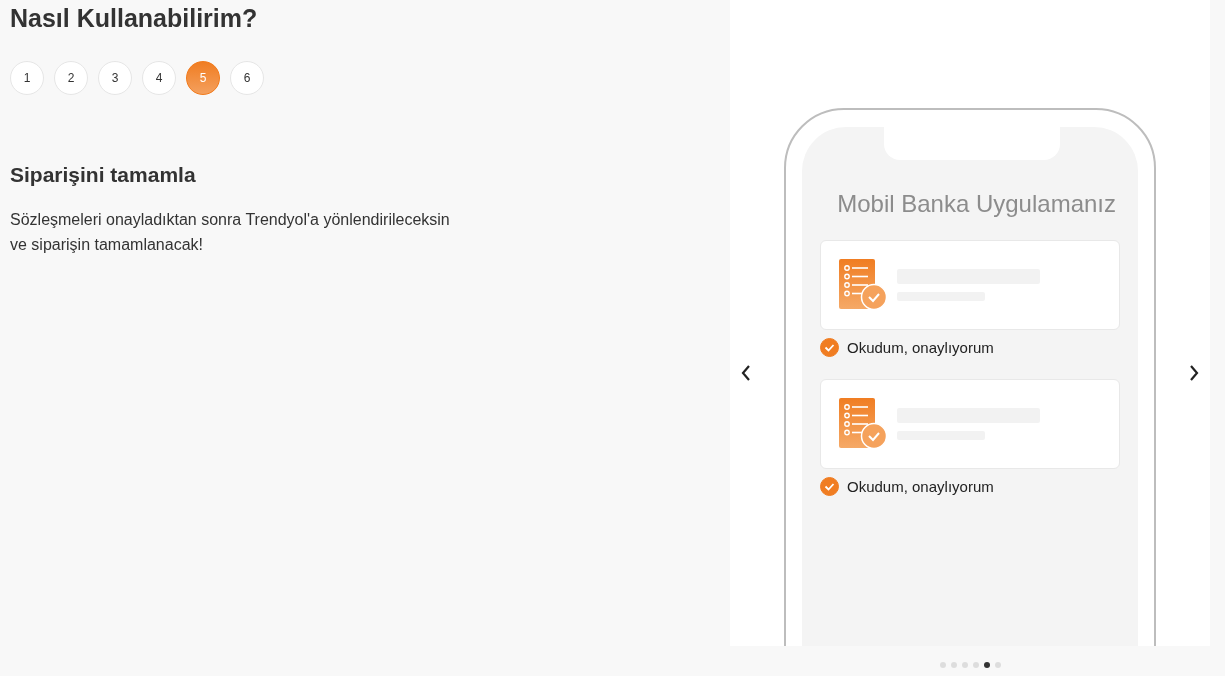  I want to click on page-title: Nasıl Kullanabilirim?, so click(134, 18).